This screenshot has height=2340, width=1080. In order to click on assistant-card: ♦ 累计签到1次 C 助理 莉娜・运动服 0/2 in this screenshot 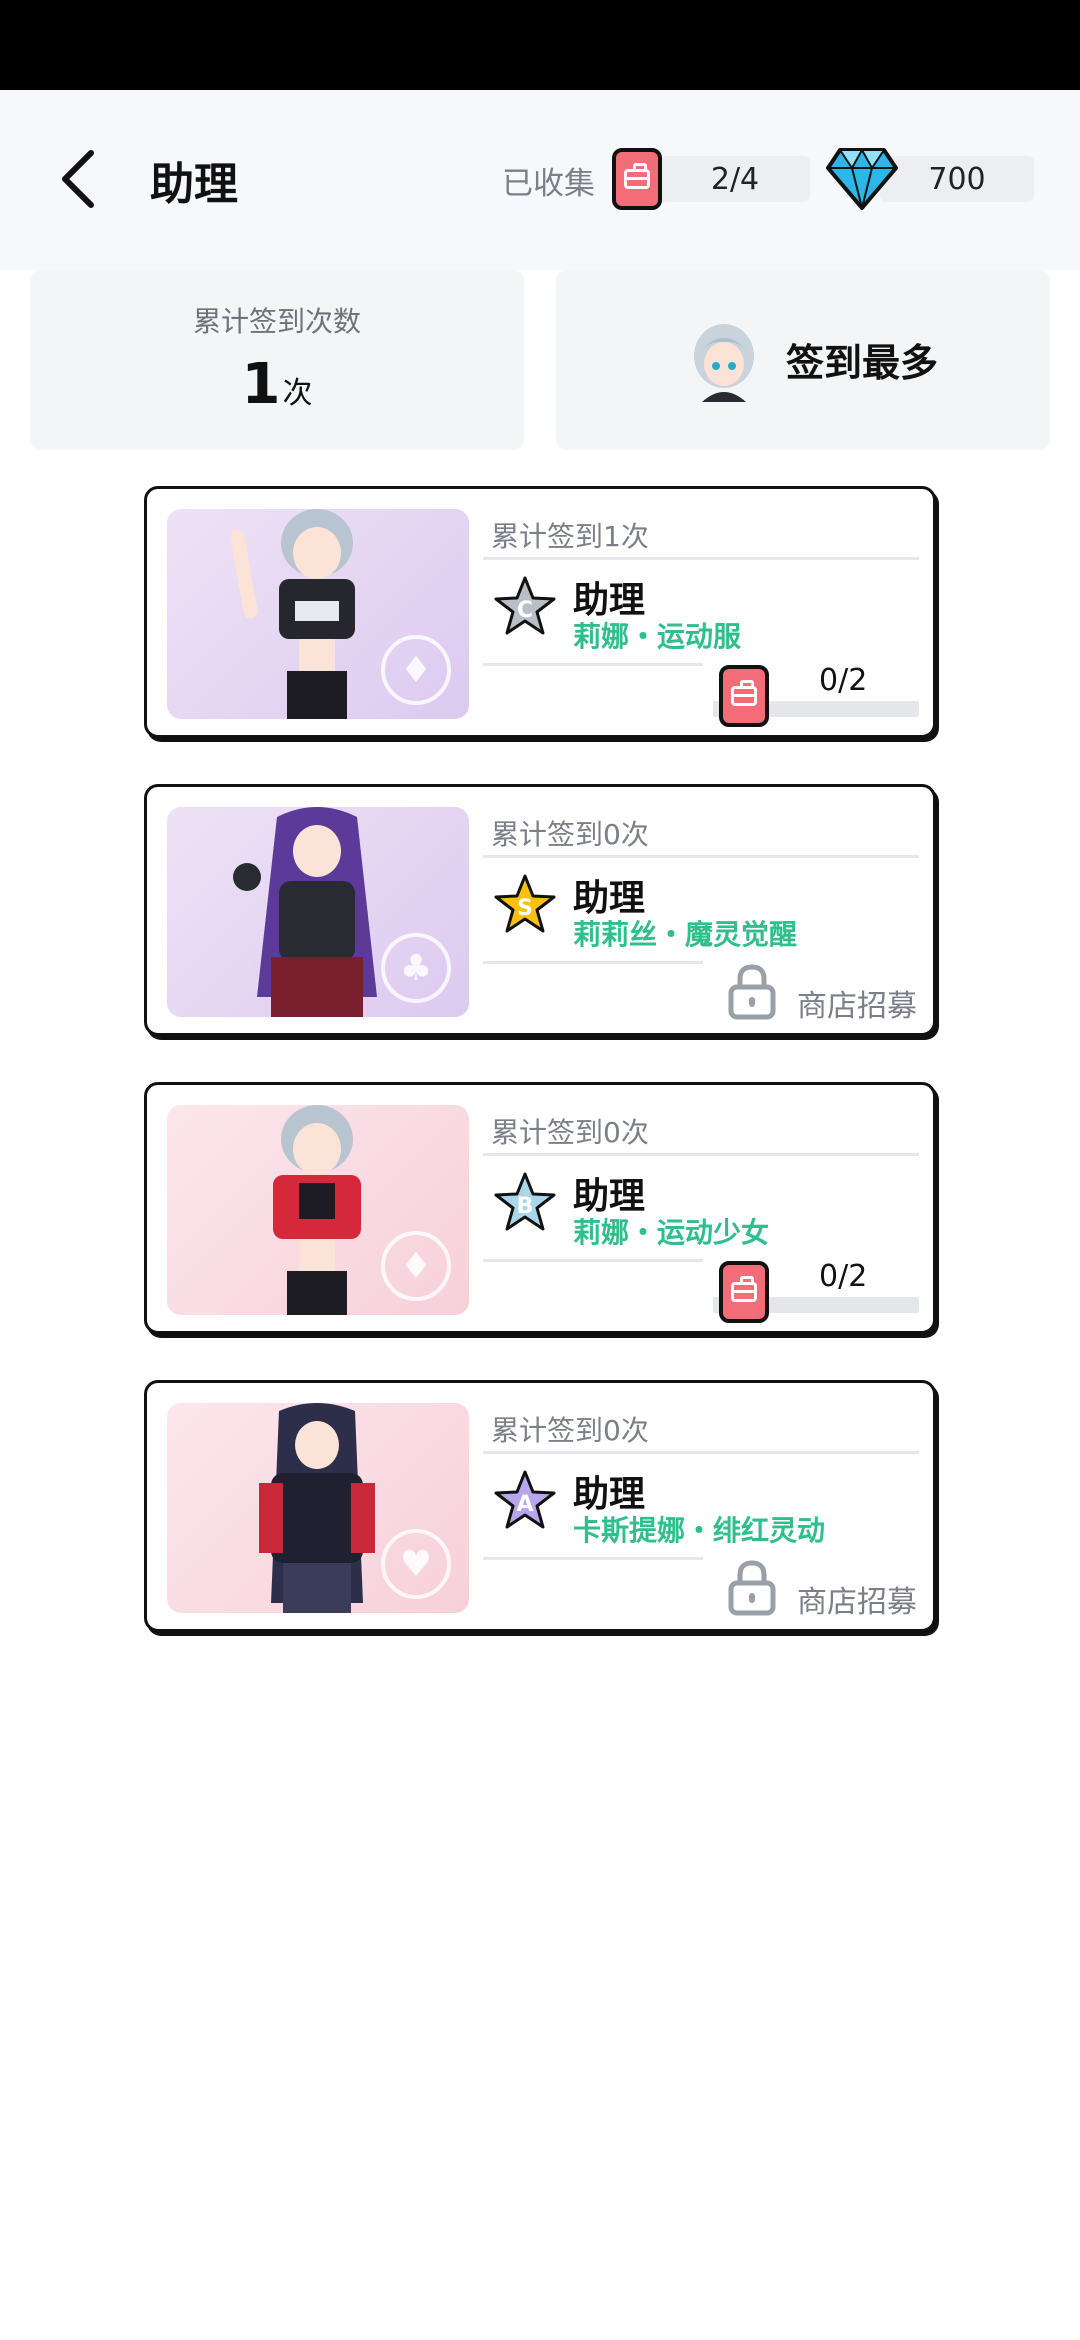, I will do `click(540, 612)`.